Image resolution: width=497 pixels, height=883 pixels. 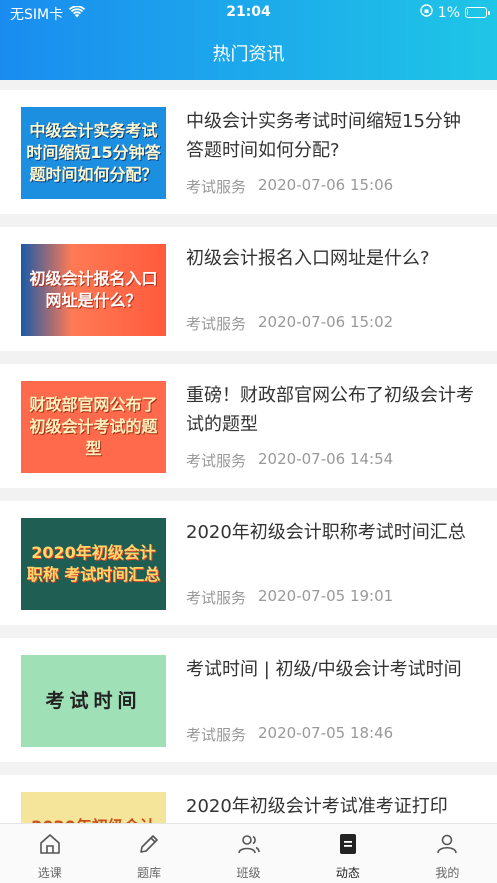 What do you see at coordinates (93, 701) in the screenshot?
I see `news-thumbnail: 考试时间` at bounding box center [93, 701].